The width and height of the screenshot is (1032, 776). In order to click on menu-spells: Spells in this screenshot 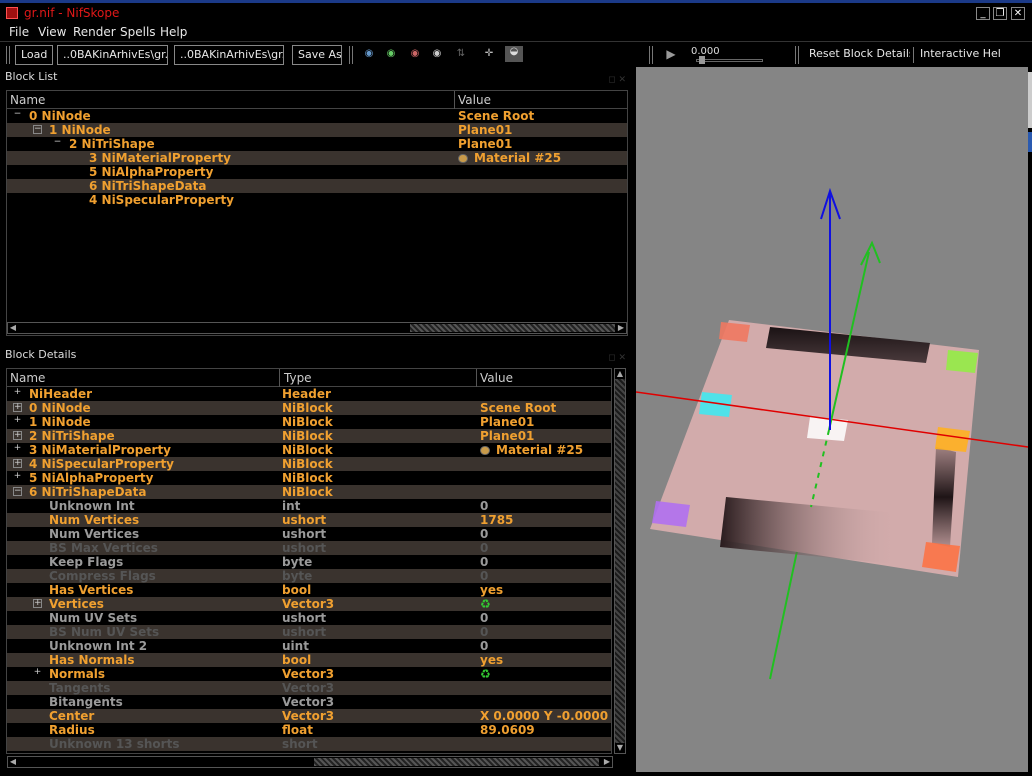, I will do `click(138, 32)`.